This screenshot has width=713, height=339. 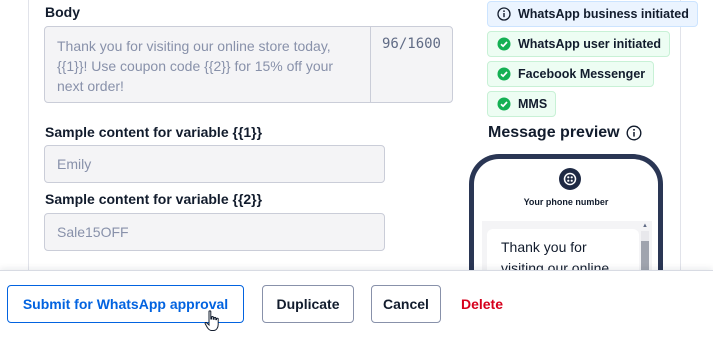 What do you see at coordinates (154, 132) in the screenshot?
I see `variable-1-label: Sample content for variable {{1}}` at bounding box center [154, 132].